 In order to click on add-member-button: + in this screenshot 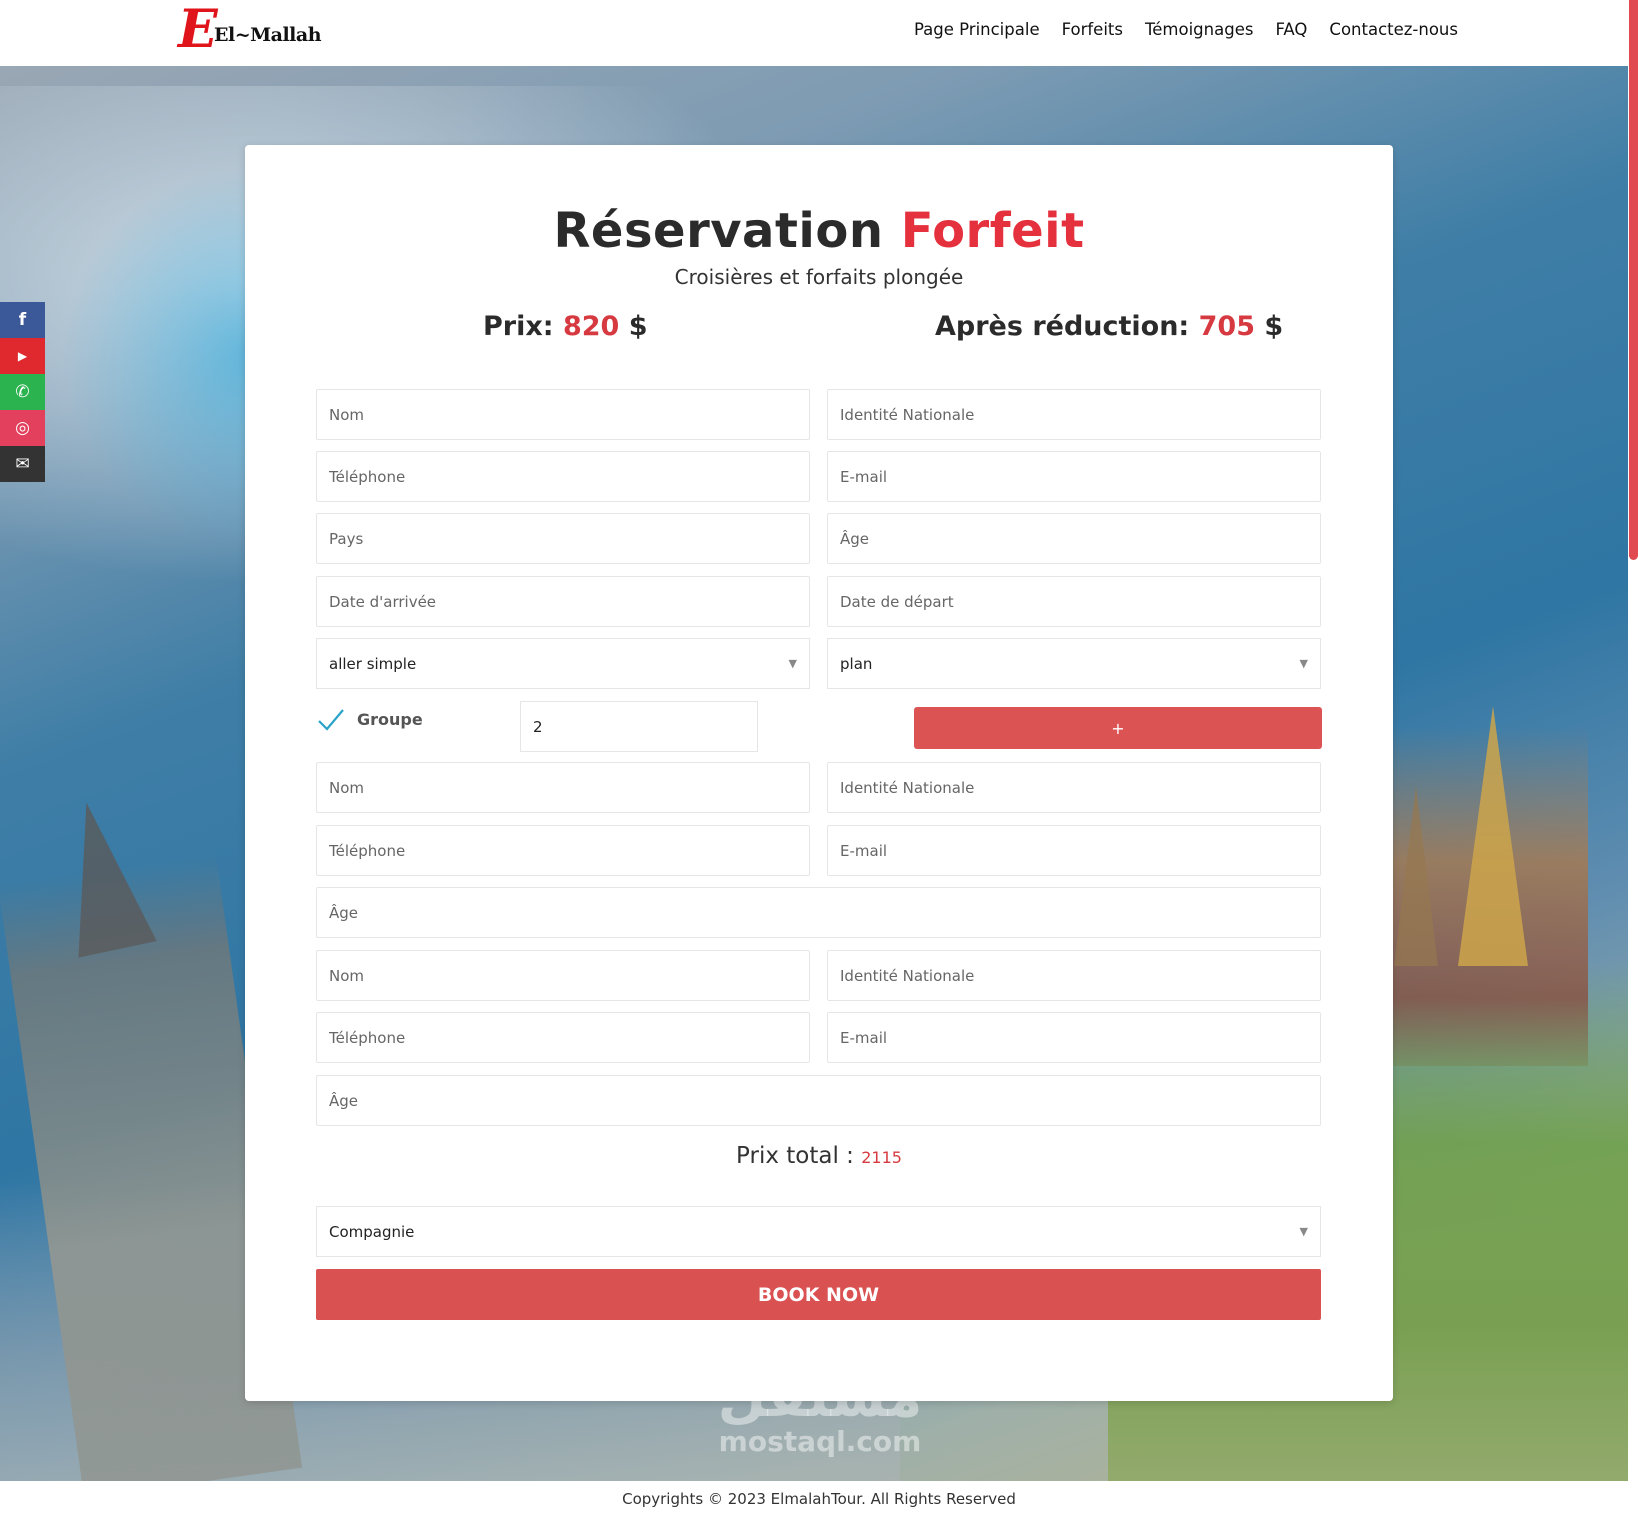, I will do `click(1118, 728)`.